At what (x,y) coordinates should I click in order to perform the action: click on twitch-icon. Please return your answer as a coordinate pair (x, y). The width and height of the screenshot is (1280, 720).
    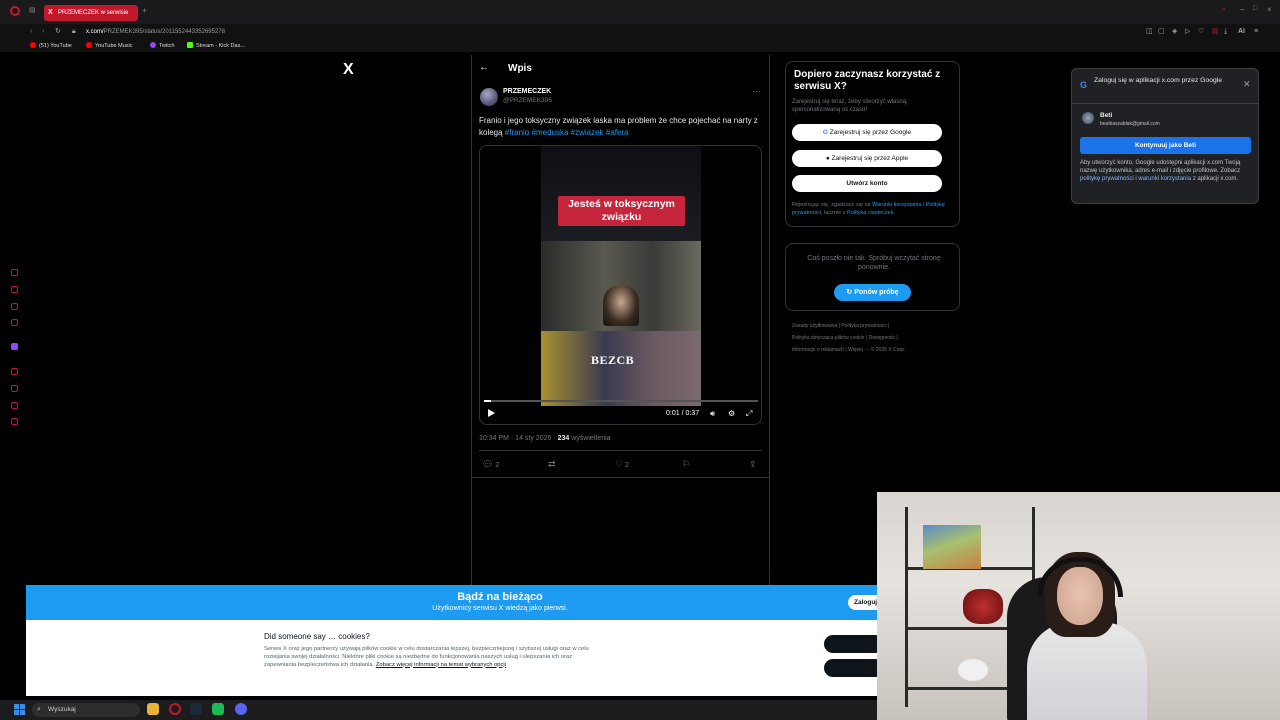
    Looking at the image, I should click on (153, 45).